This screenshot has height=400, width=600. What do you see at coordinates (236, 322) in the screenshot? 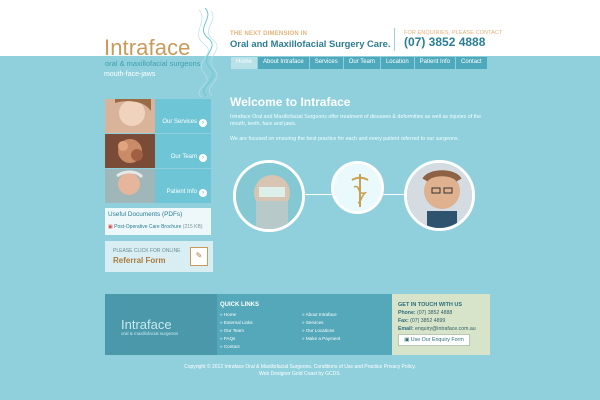
I see `footer-link-external-links: » External Links` at bounding box center [236, 322].